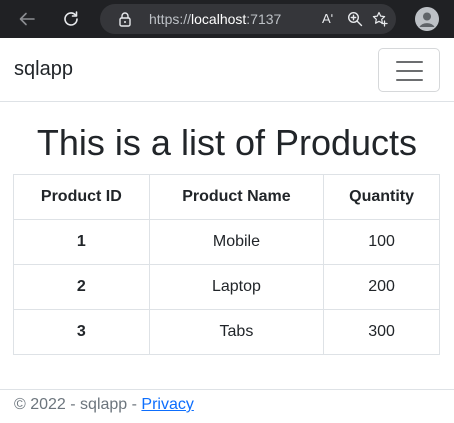 The width and height of the screenshot is (454, 423). I want to click on arrow-left-icon, so click(27, 19).